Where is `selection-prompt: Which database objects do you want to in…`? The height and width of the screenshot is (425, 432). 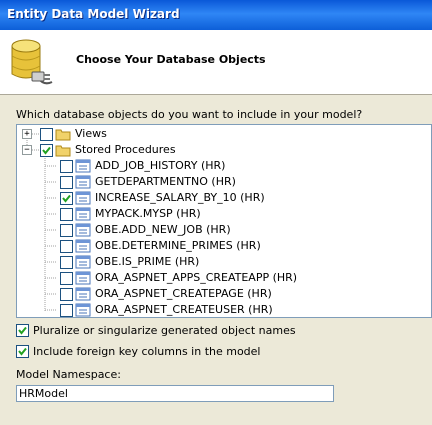
selection-prompt: Which database objects do you want to in… is located at coordinates (189, 114).